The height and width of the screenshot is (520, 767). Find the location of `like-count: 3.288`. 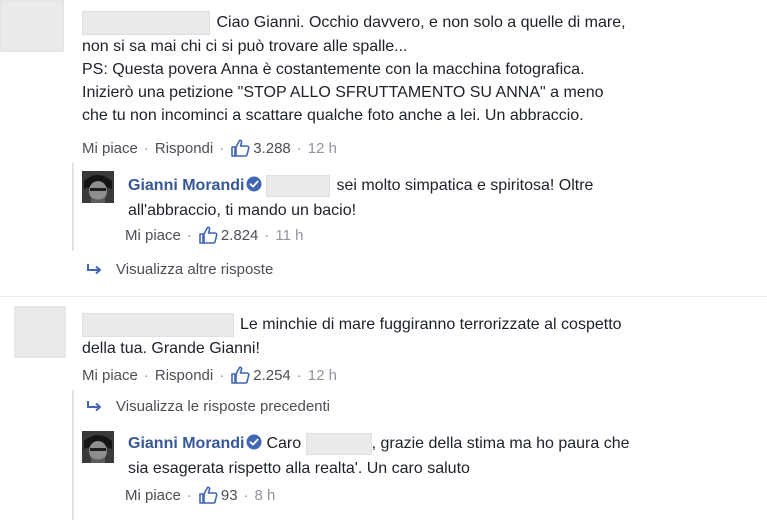

like-count: 3.288 is located at coordinates (260, 148).